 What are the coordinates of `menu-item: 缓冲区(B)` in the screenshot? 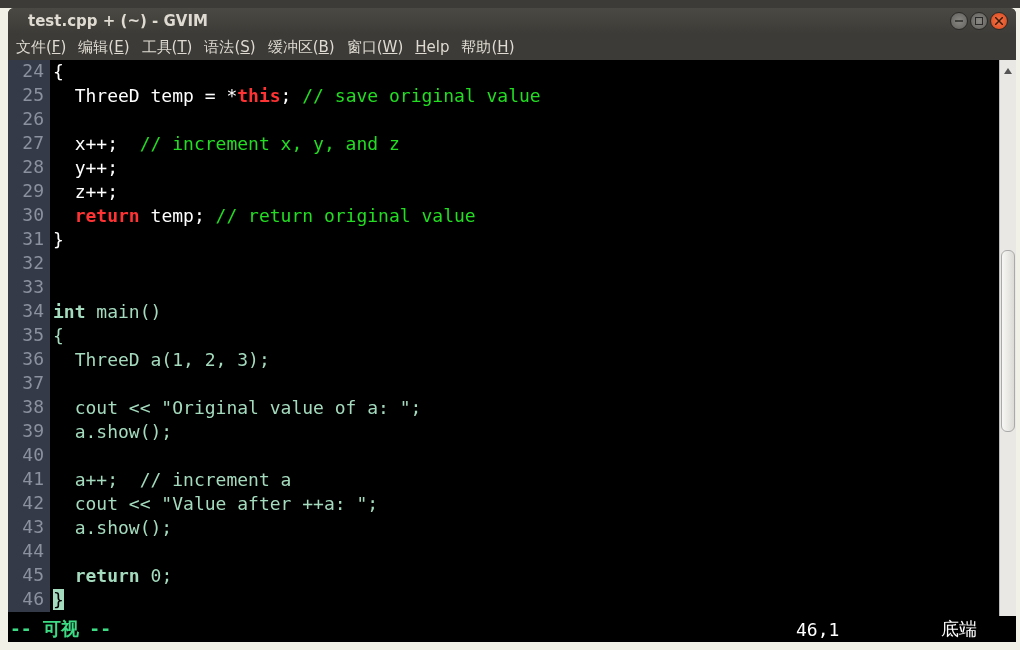 It's located at (301, 47).